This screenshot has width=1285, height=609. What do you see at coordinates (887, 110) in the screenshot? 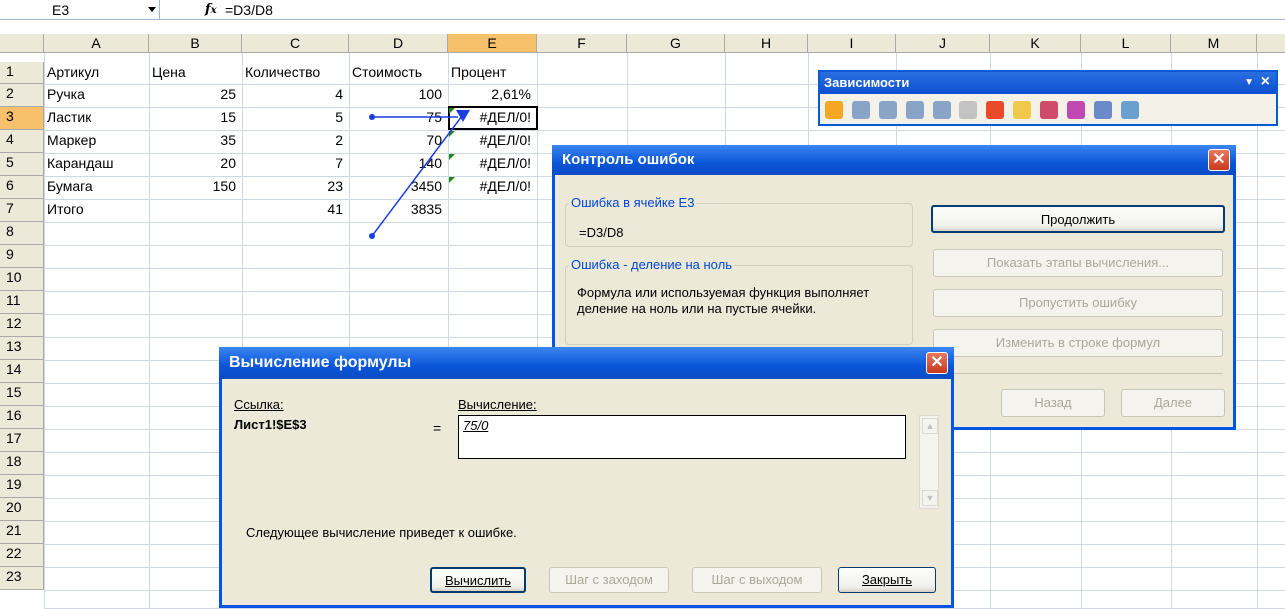
I see `remove-precedent-arrows-icon` at bounding box center [887, 110].